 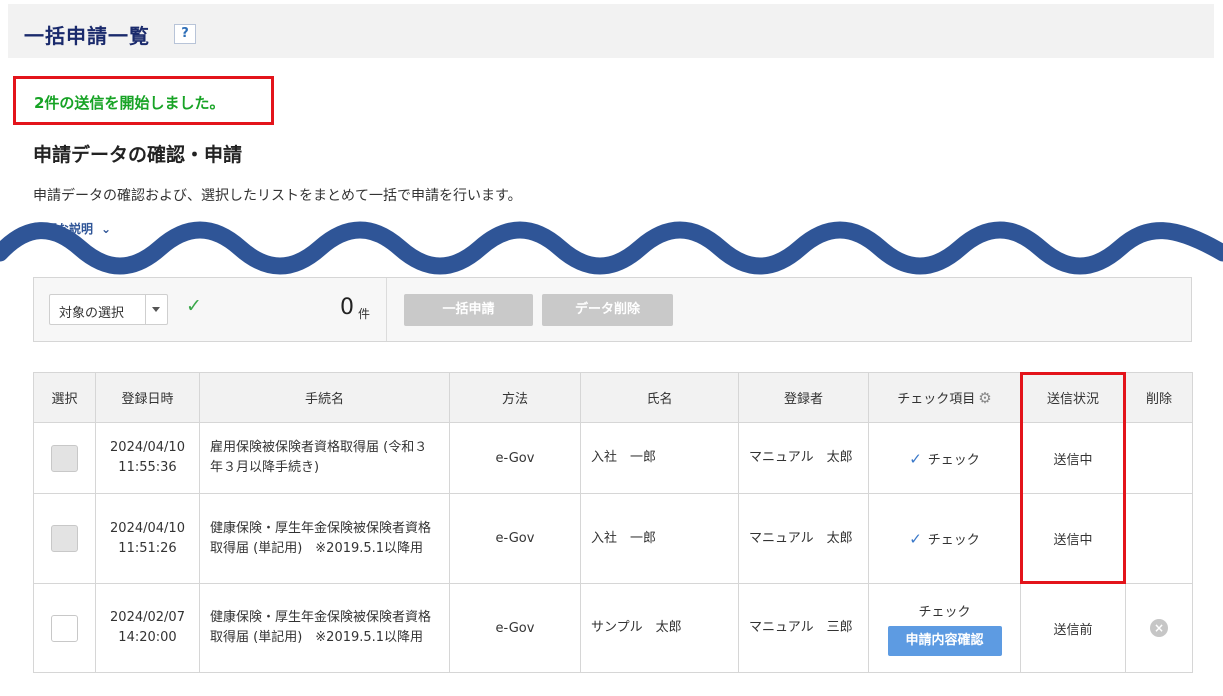 What do you see at coordinates (147, 617) in the screenshot?
I see `row-date: 2024/02/07` at bounding box center [147, 617].